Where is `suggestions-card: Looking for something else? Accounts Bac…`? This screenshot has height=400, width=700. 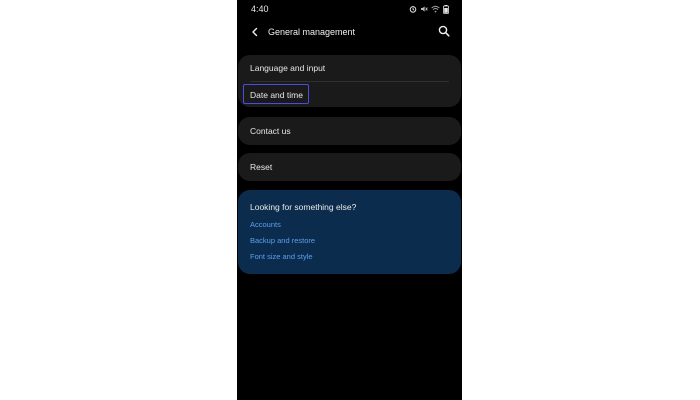 suggestions-card: Looking for something else? Accounts Bac… is located at coordinates (349, 232).